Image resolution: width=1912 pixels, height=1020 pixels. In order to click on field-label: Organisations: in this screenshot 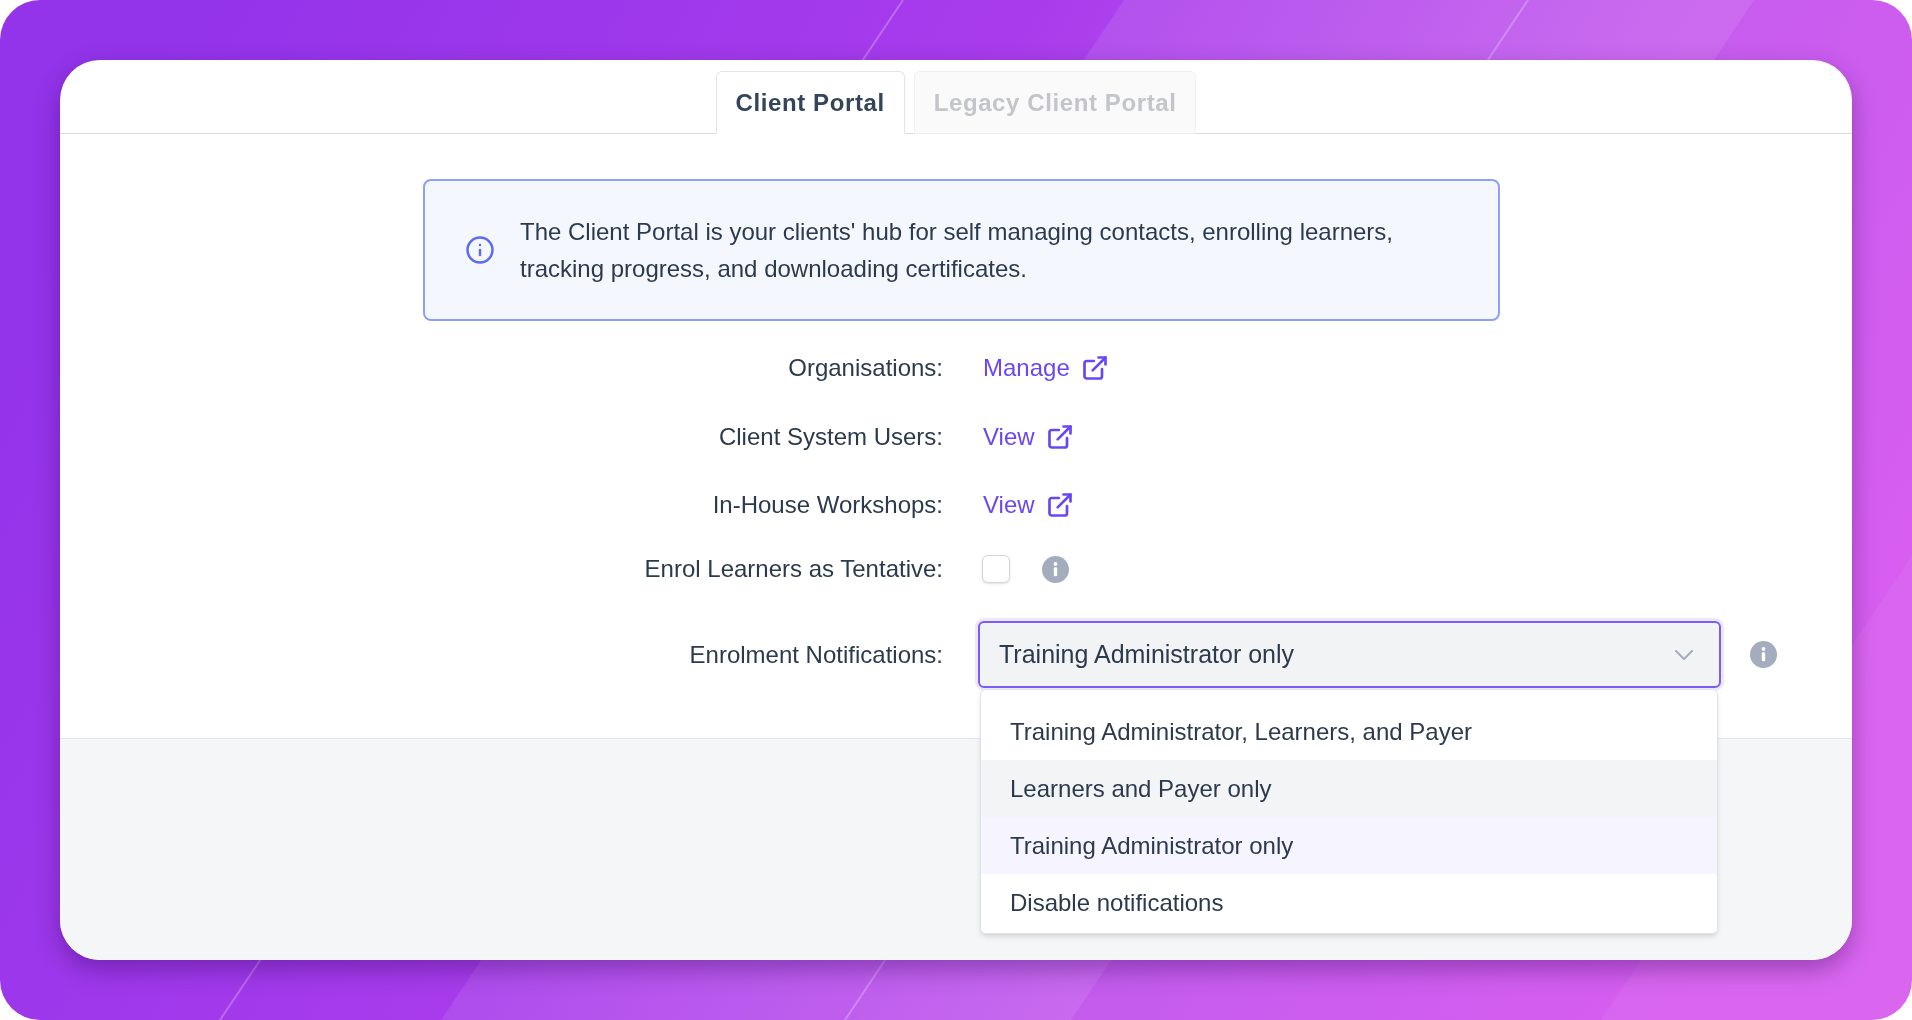, I will do `click(865, 368)`.